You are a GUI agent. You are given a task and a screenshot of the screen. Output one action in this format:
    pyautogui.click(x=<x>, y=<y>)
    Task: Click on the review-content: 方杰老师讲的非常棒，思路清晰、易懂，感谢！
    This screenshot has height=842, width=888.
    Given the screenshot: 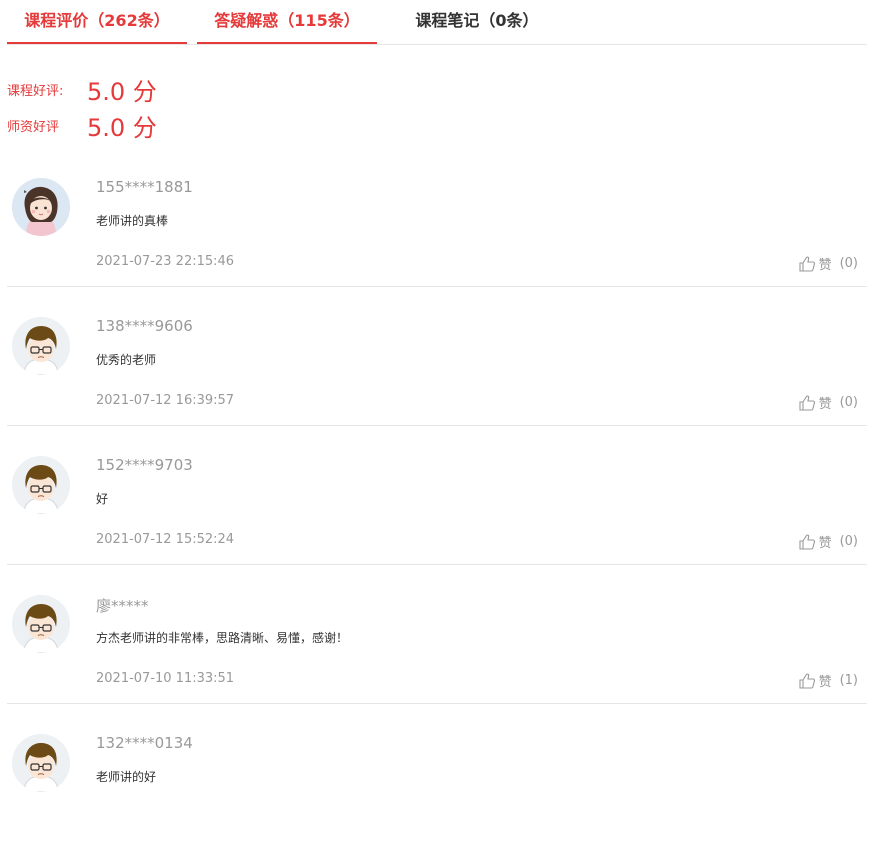 What is the action you would take?
    pyautogui.click(x=222, y=638)
    